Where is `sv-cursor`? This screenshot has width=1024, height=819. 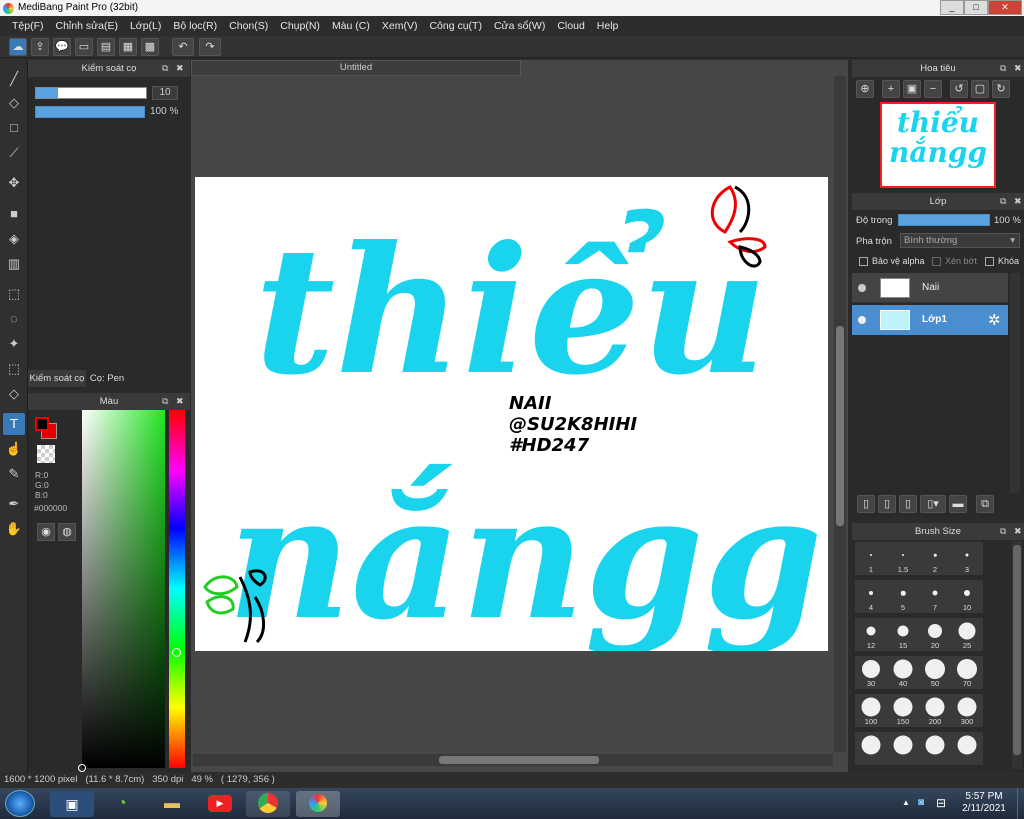
sv-cursor is located at coordinates (82, 768).